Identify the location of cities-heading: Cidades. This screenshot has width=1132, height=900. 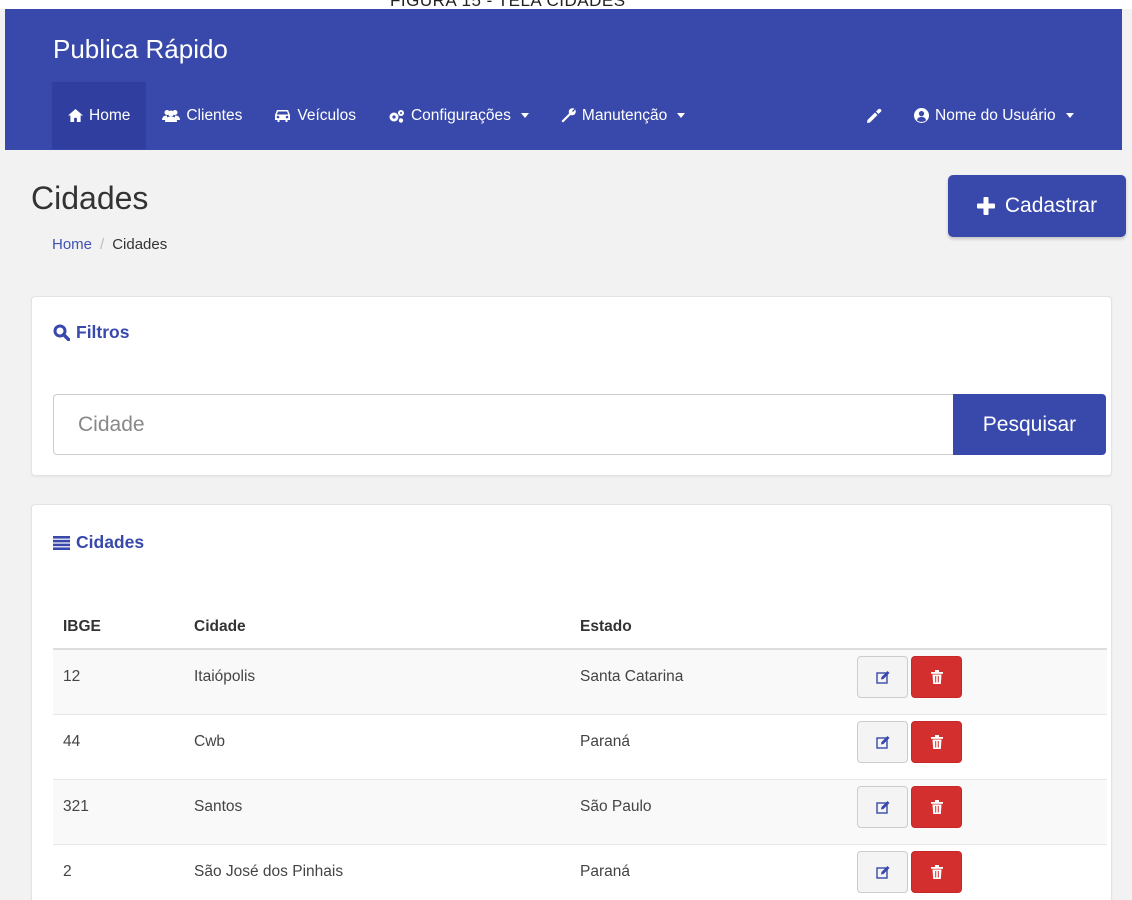
(98, 542).